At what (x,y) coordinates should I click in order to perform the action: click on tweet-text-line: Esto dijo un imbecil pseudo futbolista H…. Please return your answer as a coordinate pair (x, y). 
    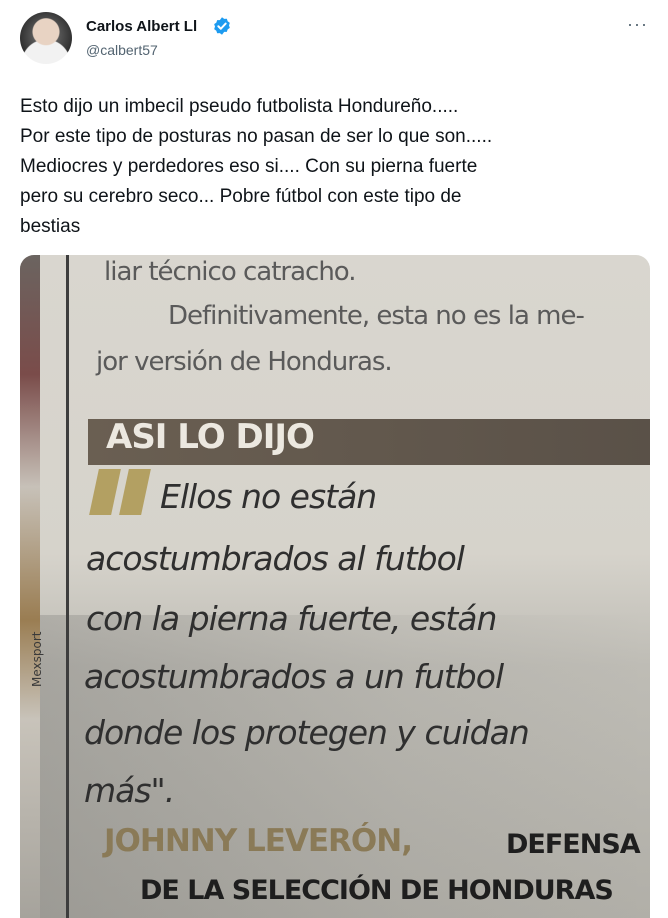
    Looking at the image, I should click on (239, 106).